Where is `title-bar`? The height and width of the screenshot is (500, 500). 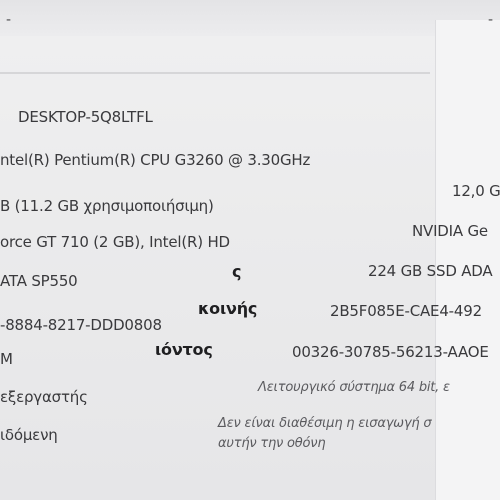
title-bar is located at coordinates (250, 18).